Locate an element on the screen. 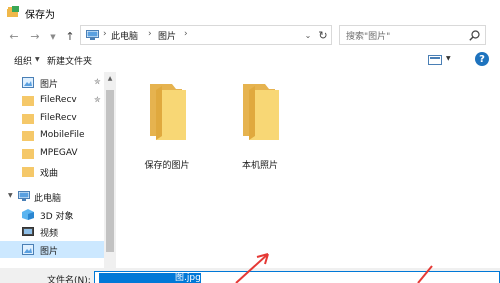 Image resolution: width=500 pixels, height=283 pixels. sidebar-item-filerecv-2: FileRecv is located at coordinates (52, 118).